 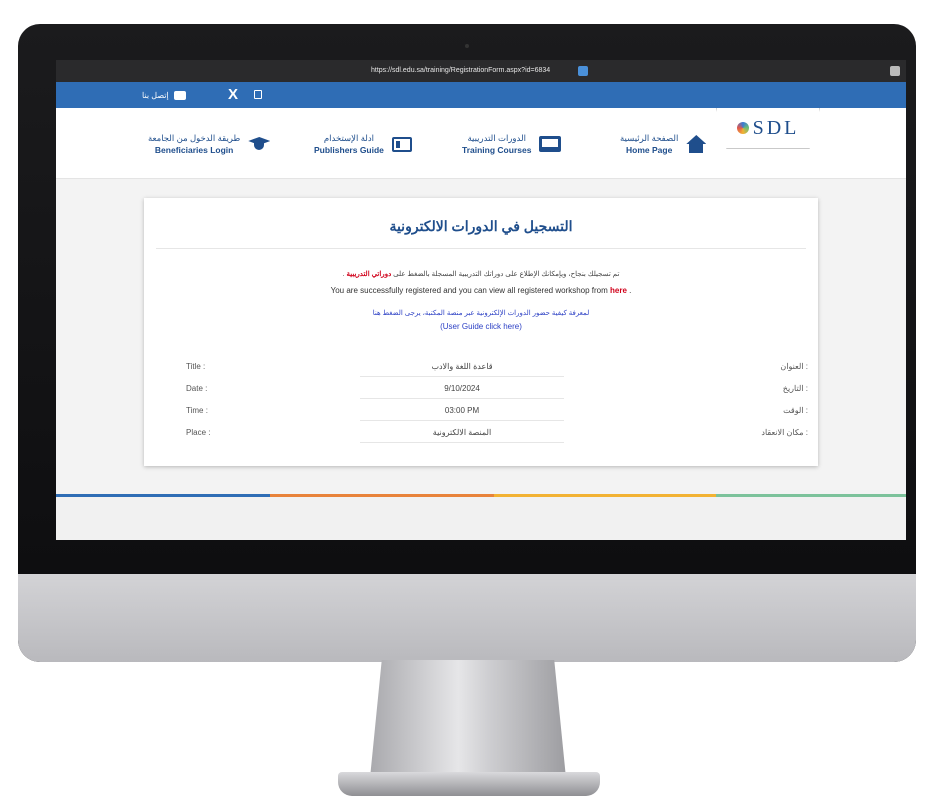 What do you see at coordinates (349, 138) in the screenshot?
I see `nav-publishers-ar: ادلة الإستخدام` at bounding box center [349, 138].